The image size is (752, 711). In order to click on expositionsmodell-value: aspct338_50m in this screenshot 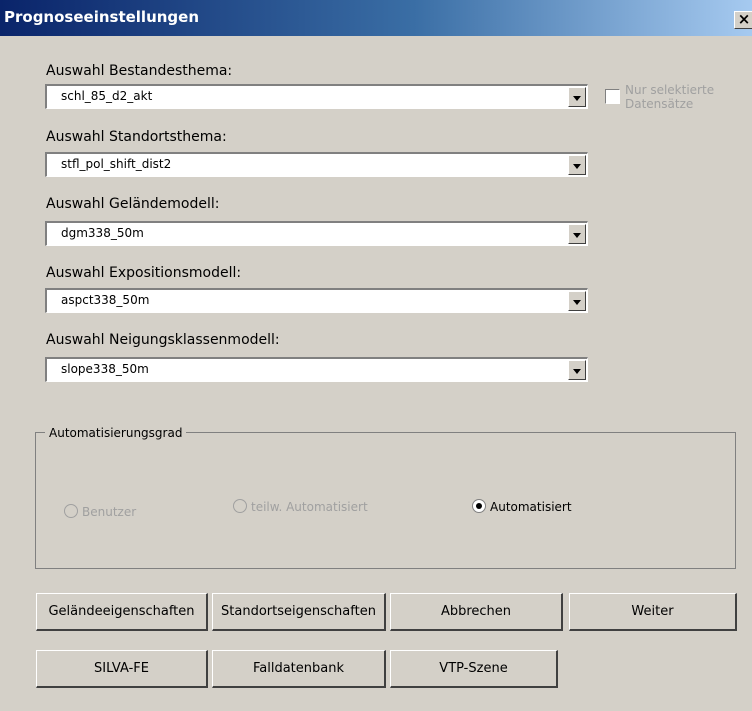, I will do `click(105, 300)`.